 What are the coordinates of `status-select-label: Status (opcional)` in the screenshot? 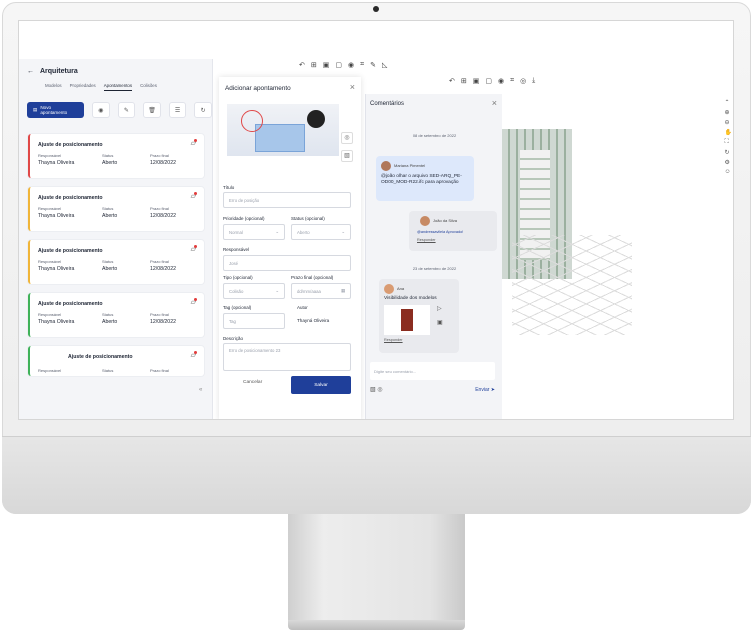 It's located at (308, 218).